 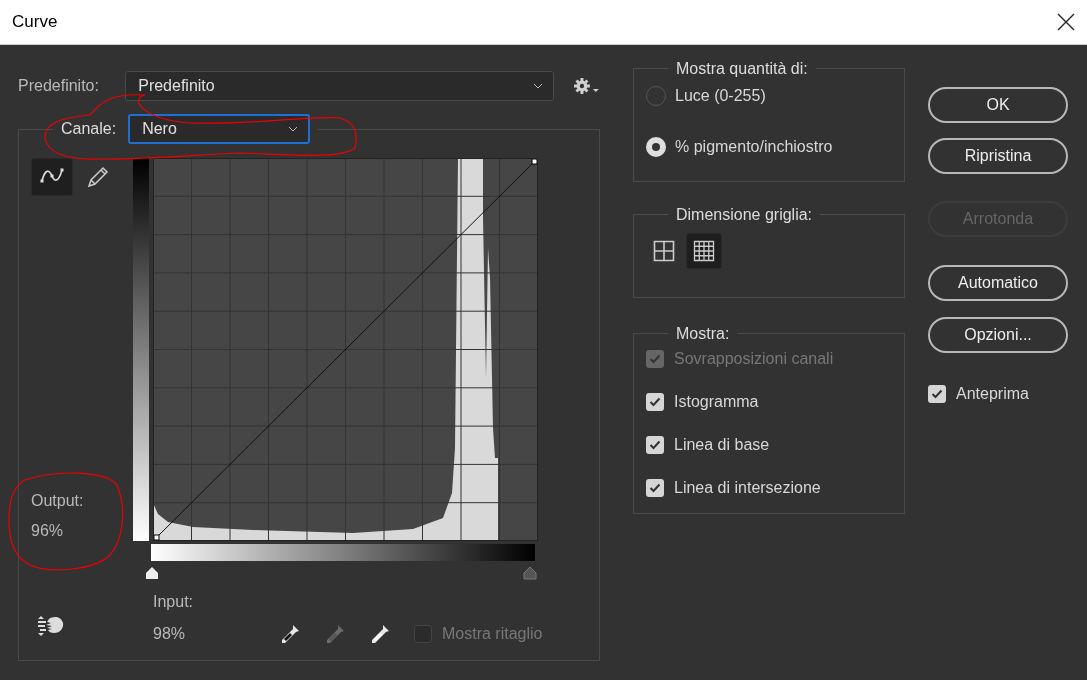 I want to click on input-label: Input:, so click(x=174, y=602).